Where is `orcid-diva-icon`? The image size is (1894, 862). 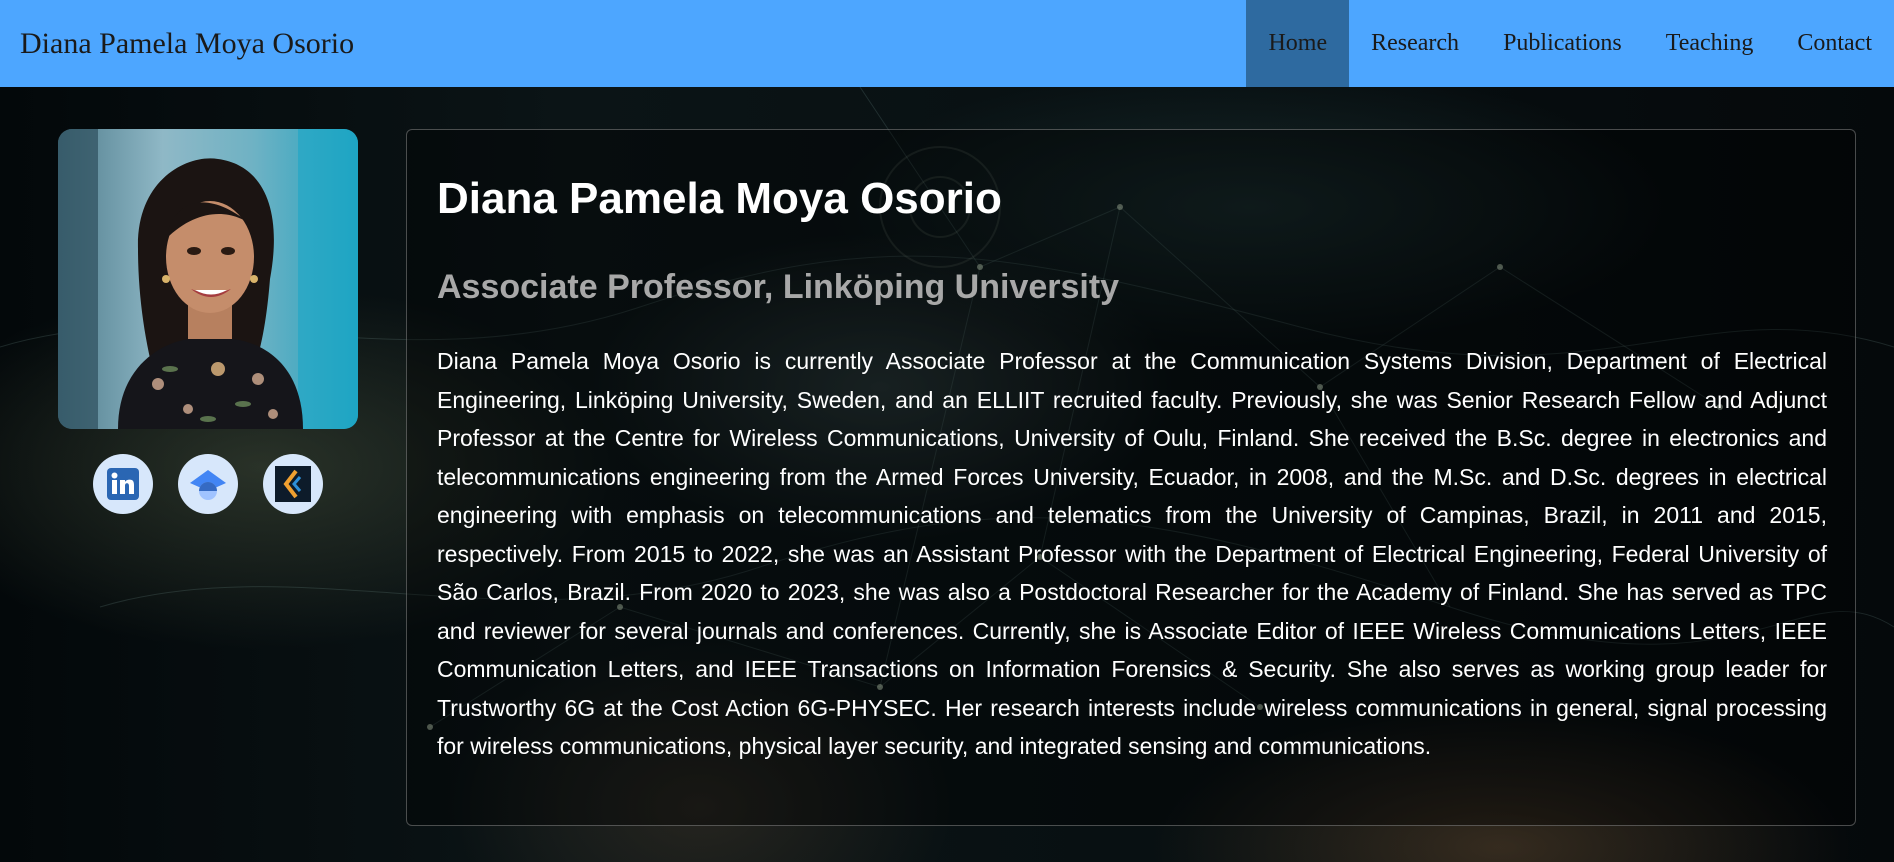
orcid-diva-icon is located at coordinates (293, 484).